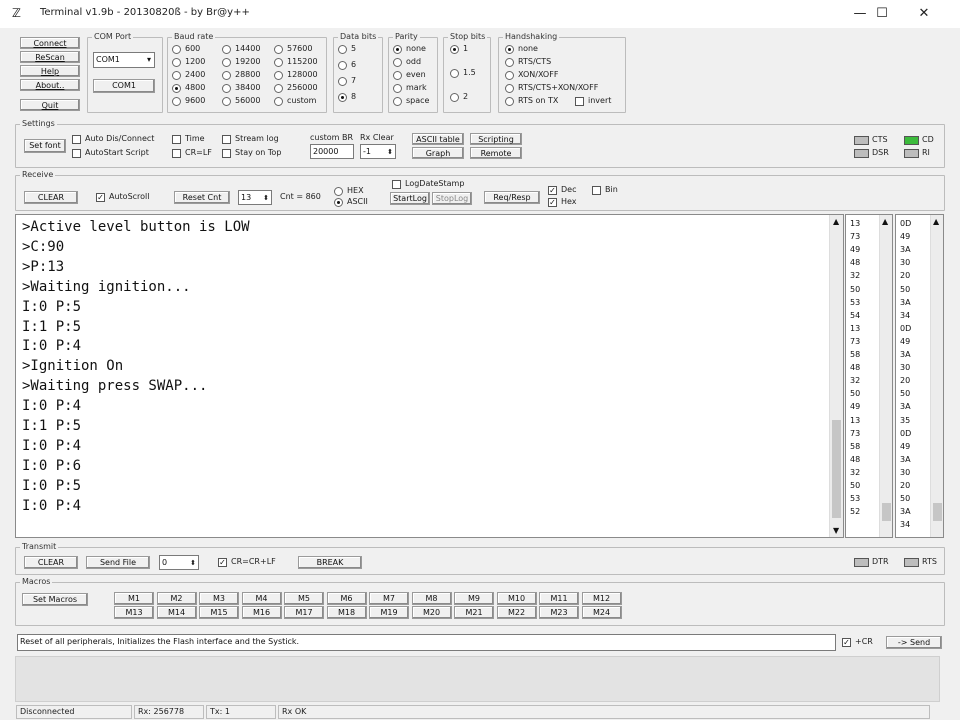 The image size is (960, 720). Describe the element at coordinates (124, 60) in the screenshot. I see `com-port-select: COM1 ▾` at that location.